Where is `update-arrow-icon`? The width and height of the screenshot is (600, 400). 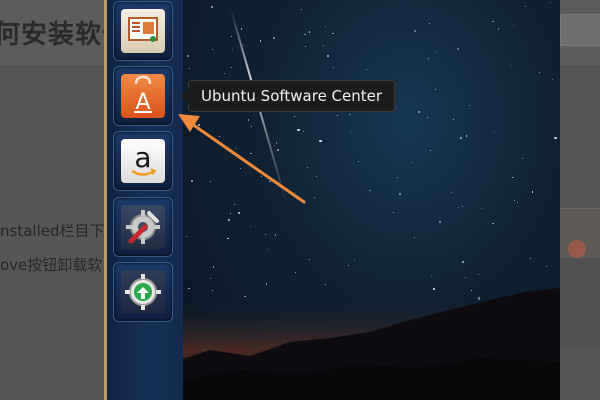
update-arrow-icon is located at coordinates (143, 292).